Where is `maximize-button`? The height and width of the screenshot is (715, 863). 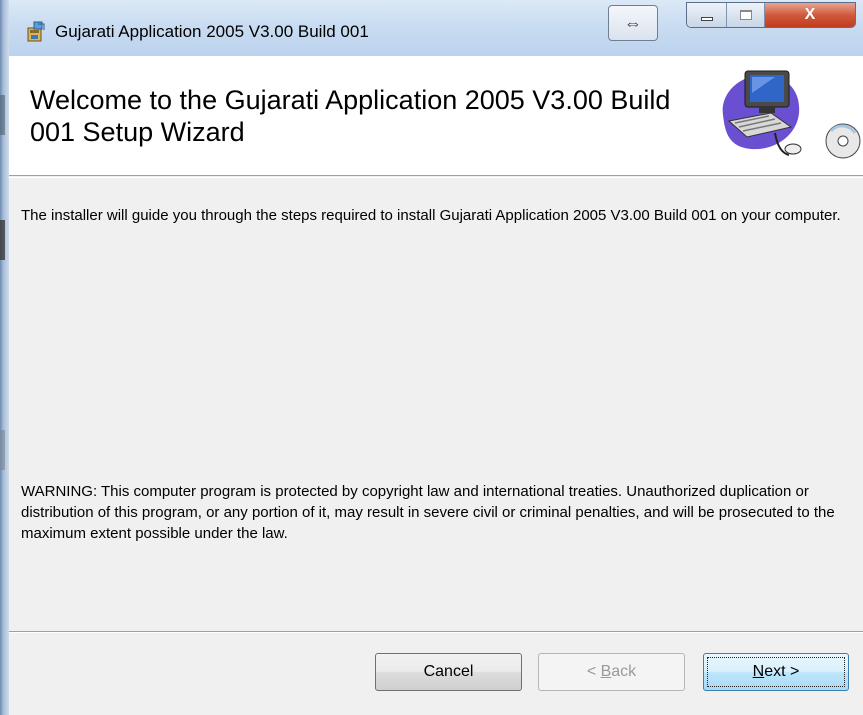 maximize-button is located at coordinates (746, 15).